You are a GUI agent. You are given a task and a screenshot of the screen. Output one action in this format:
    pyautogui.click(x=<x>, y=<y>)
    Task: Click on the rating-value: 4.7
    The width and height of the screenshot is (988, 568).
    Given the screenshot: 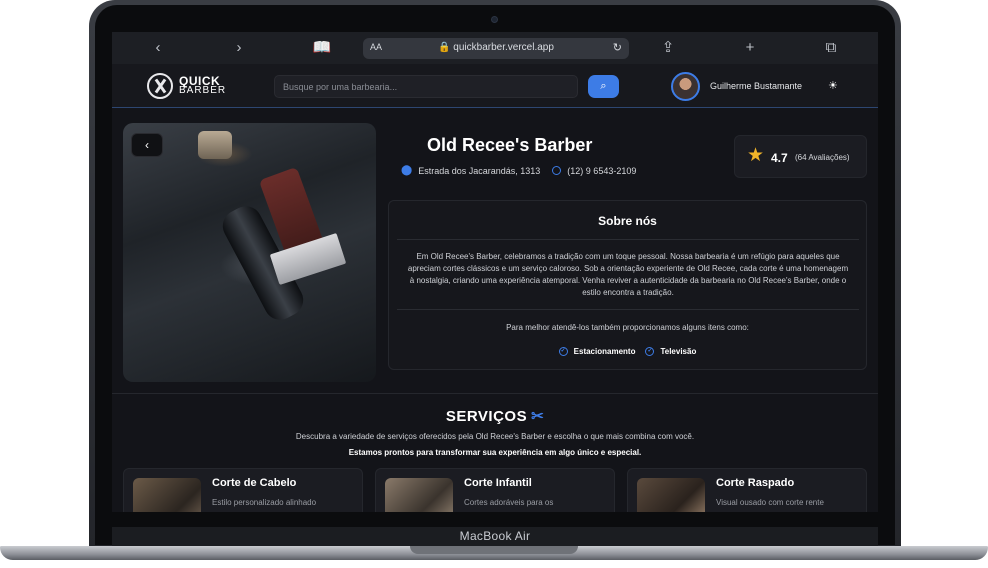 What is the action you would take?
    pyautogui.click(x=779, y=158)
    